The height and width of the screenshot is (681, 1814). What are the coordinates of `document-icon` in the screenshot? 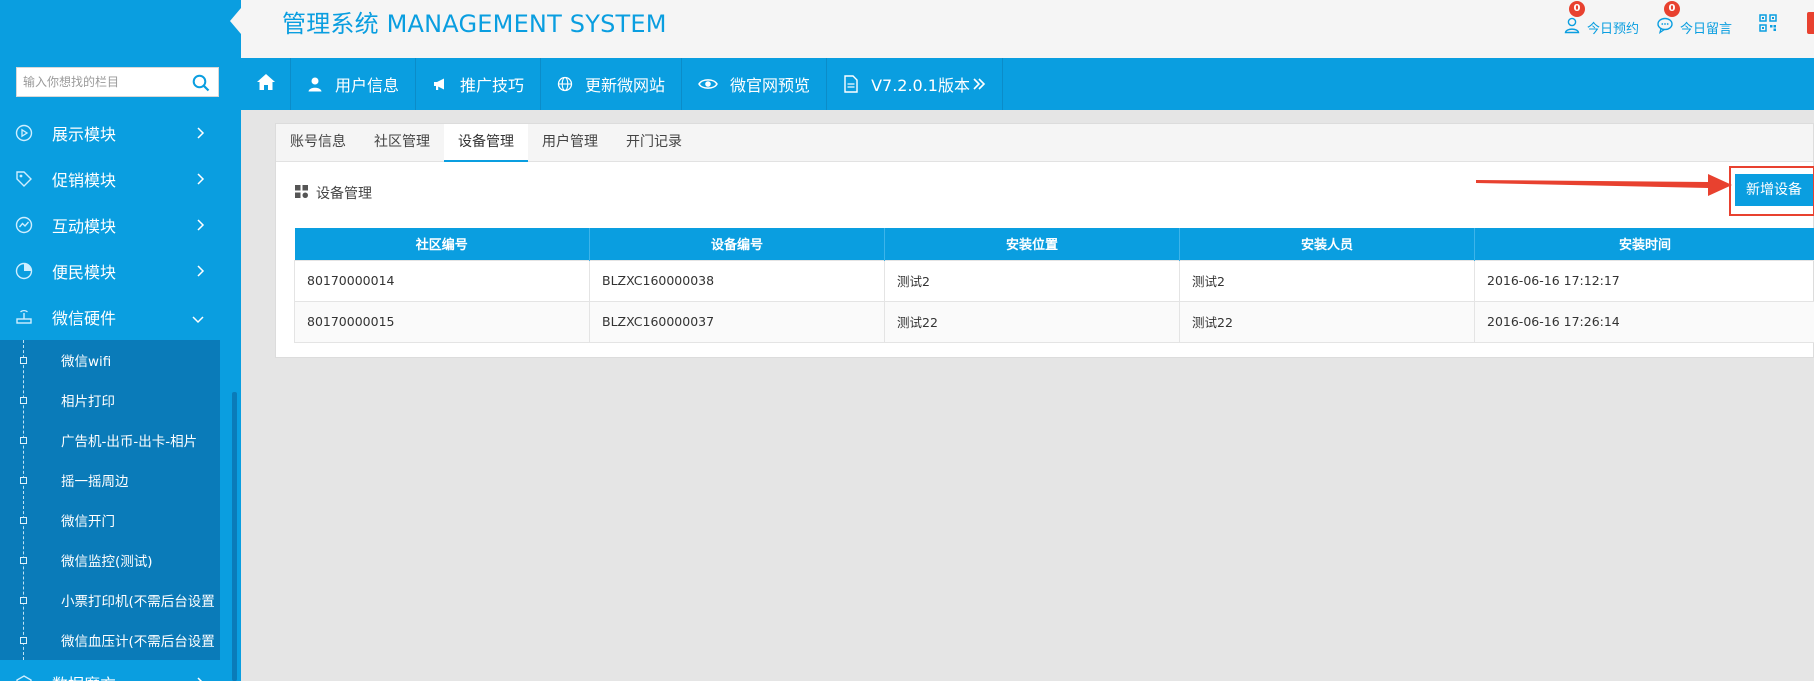 It's located at (851, 84).